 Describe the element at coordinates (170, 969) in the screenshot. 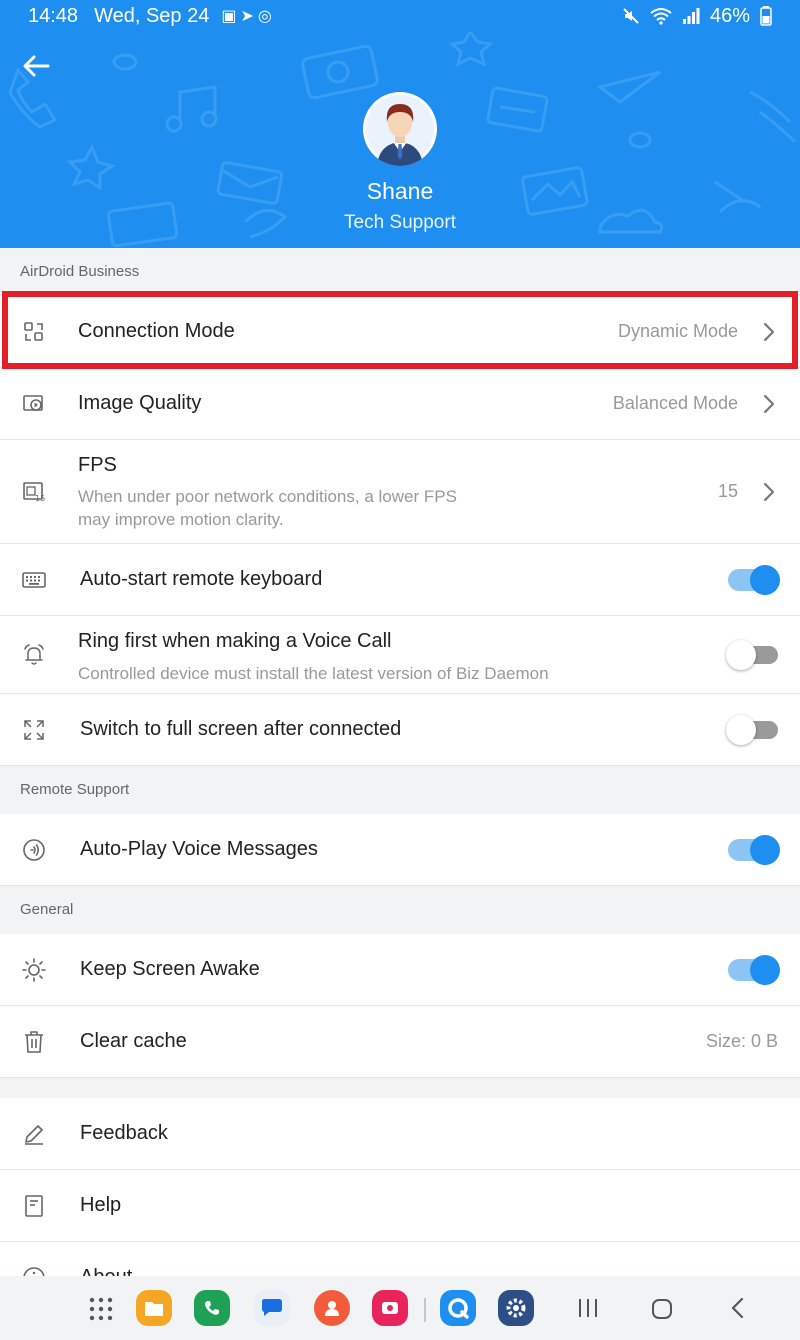

I see `keep-awake-label: Keep Screen Awake` at that location.